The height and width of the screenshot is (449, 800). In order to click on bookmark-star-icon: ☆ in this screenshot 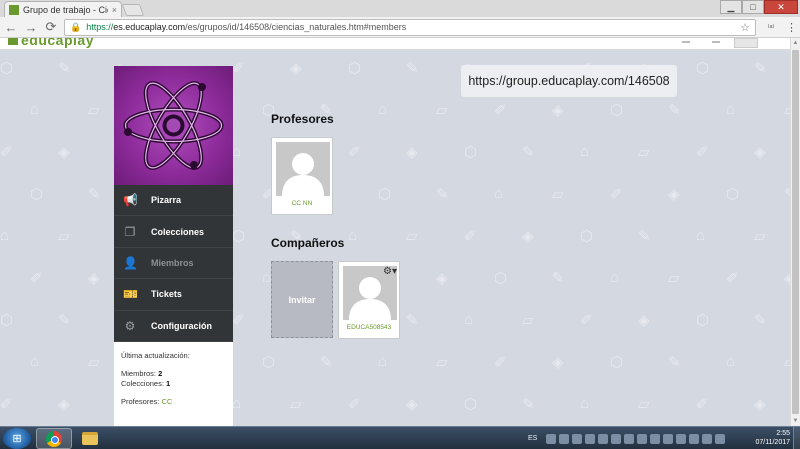, I will do `click(745, 27)`.